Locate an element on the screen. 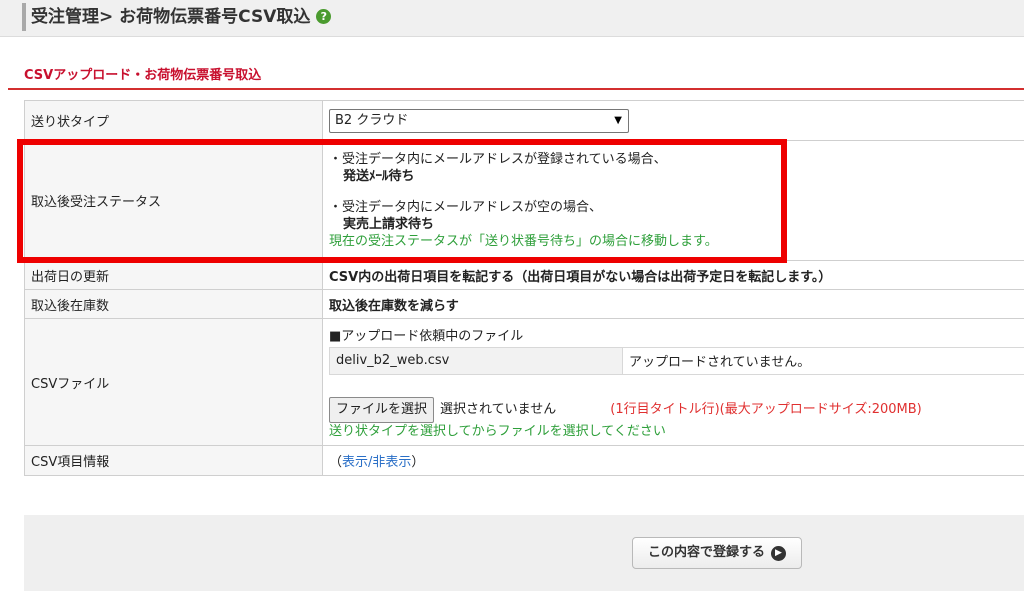 The image size is (1024, 591). submit-button: この内容で登録する ▶ is located at coordinates (717, 553).